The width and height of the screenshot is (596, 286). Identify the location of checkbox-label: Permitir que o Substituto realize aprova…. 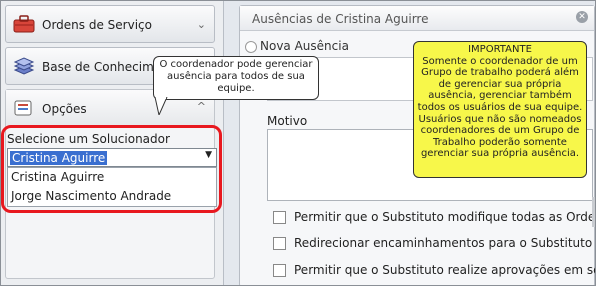
(445, 270).